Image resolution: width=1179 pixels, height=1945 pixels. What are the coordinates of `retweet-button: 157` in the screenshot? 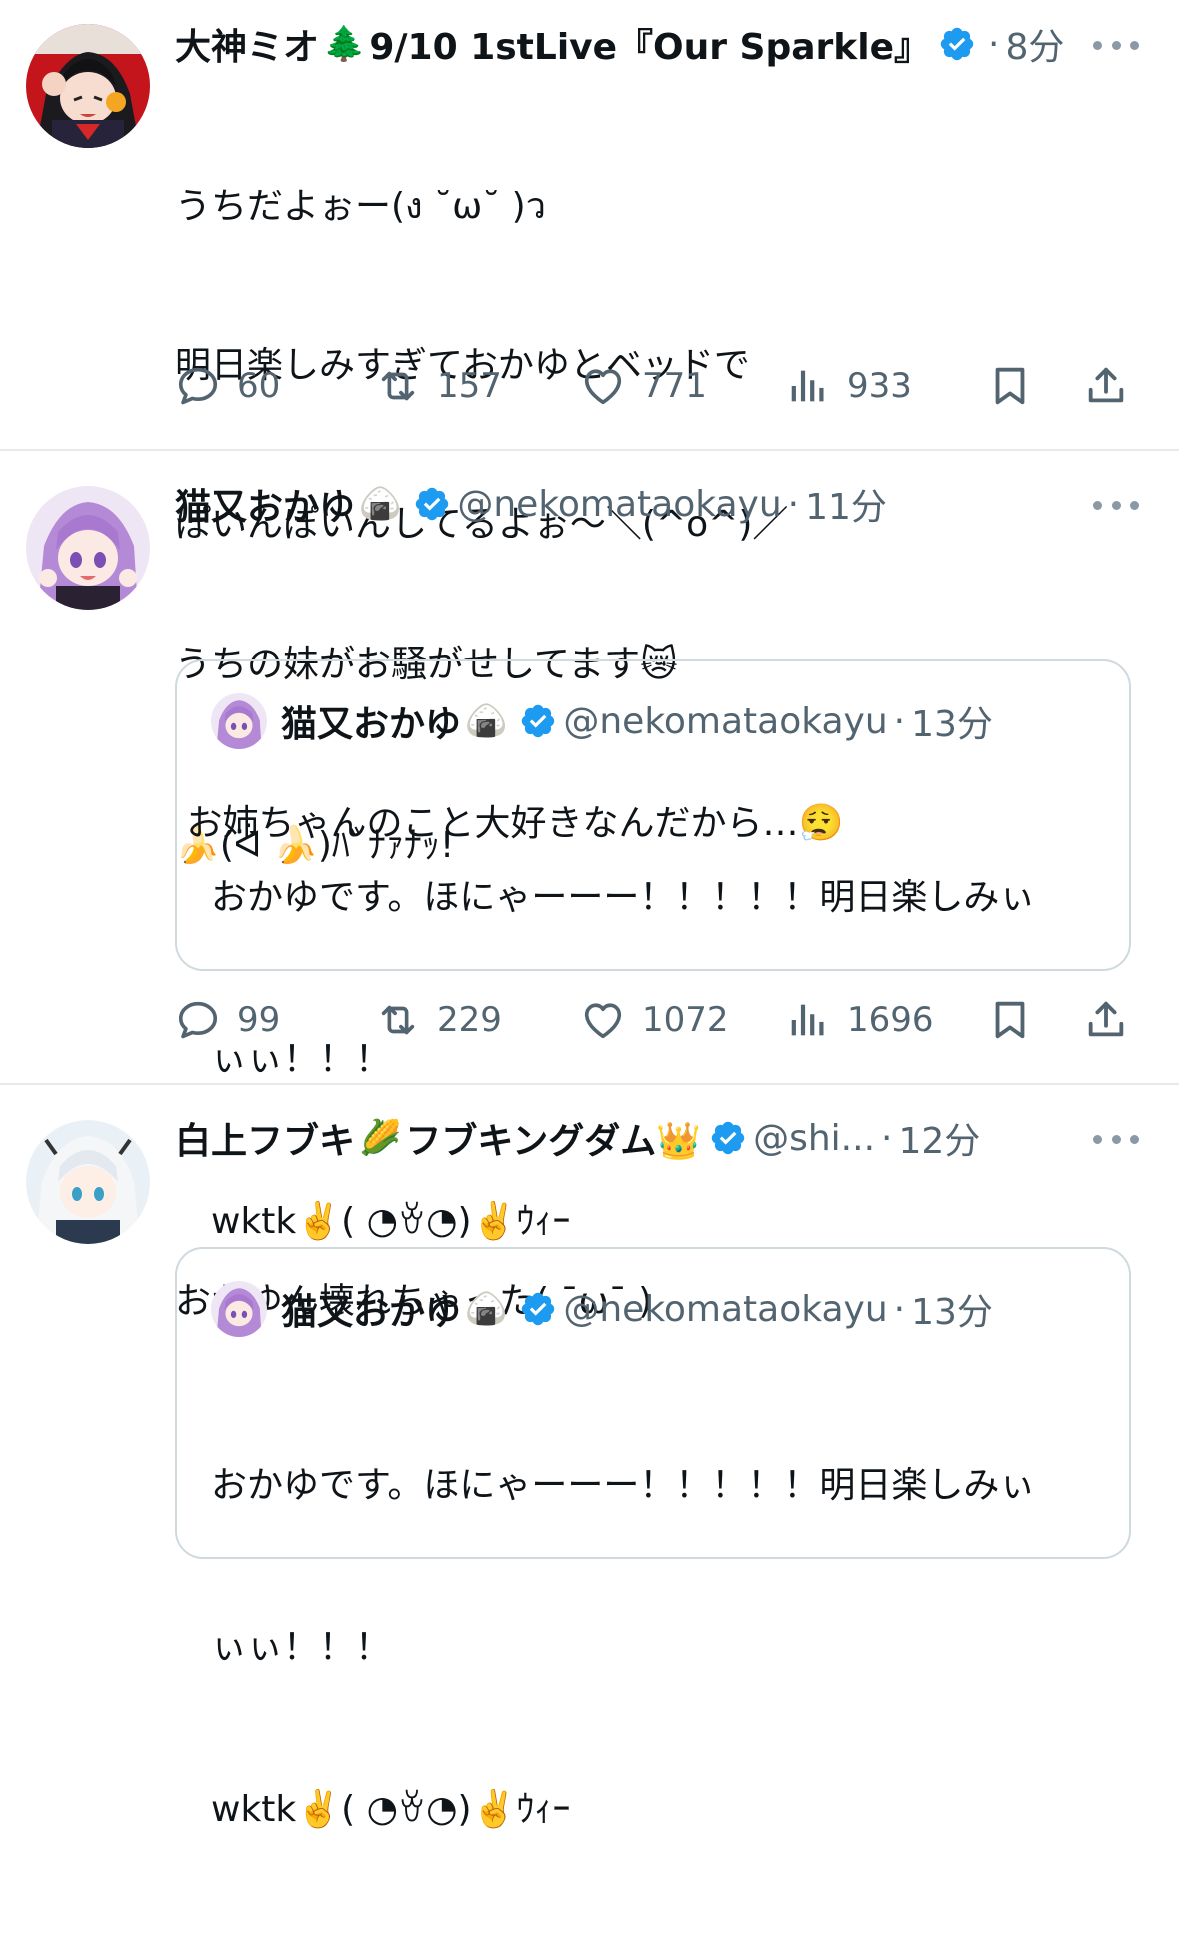 It's located at (438, 386).